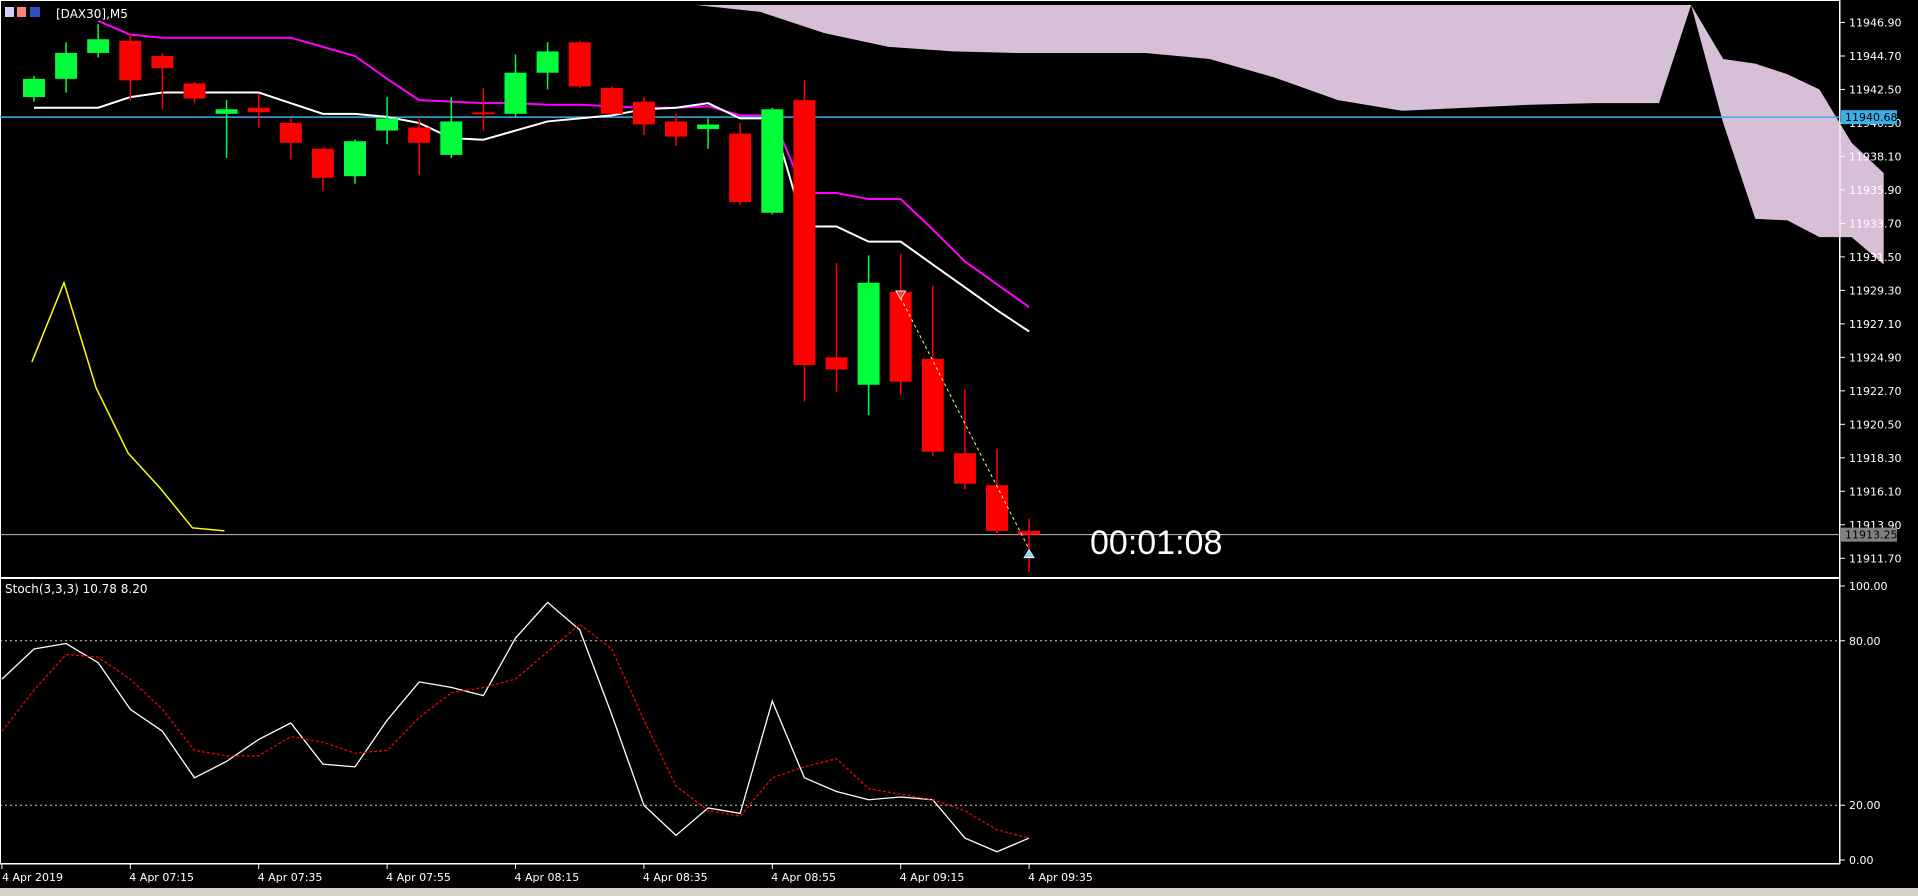  I want to click on y-tick-label: 11942.50, so click(1875, 89).